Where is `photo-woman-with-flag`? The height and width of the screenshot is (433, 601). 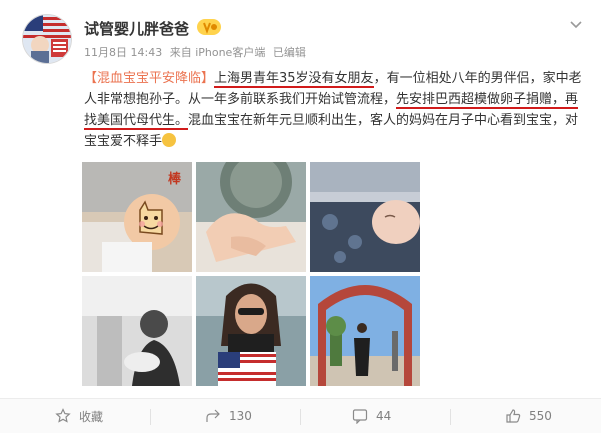 photo-woman-with-flag is located at coordinates (251, 331).